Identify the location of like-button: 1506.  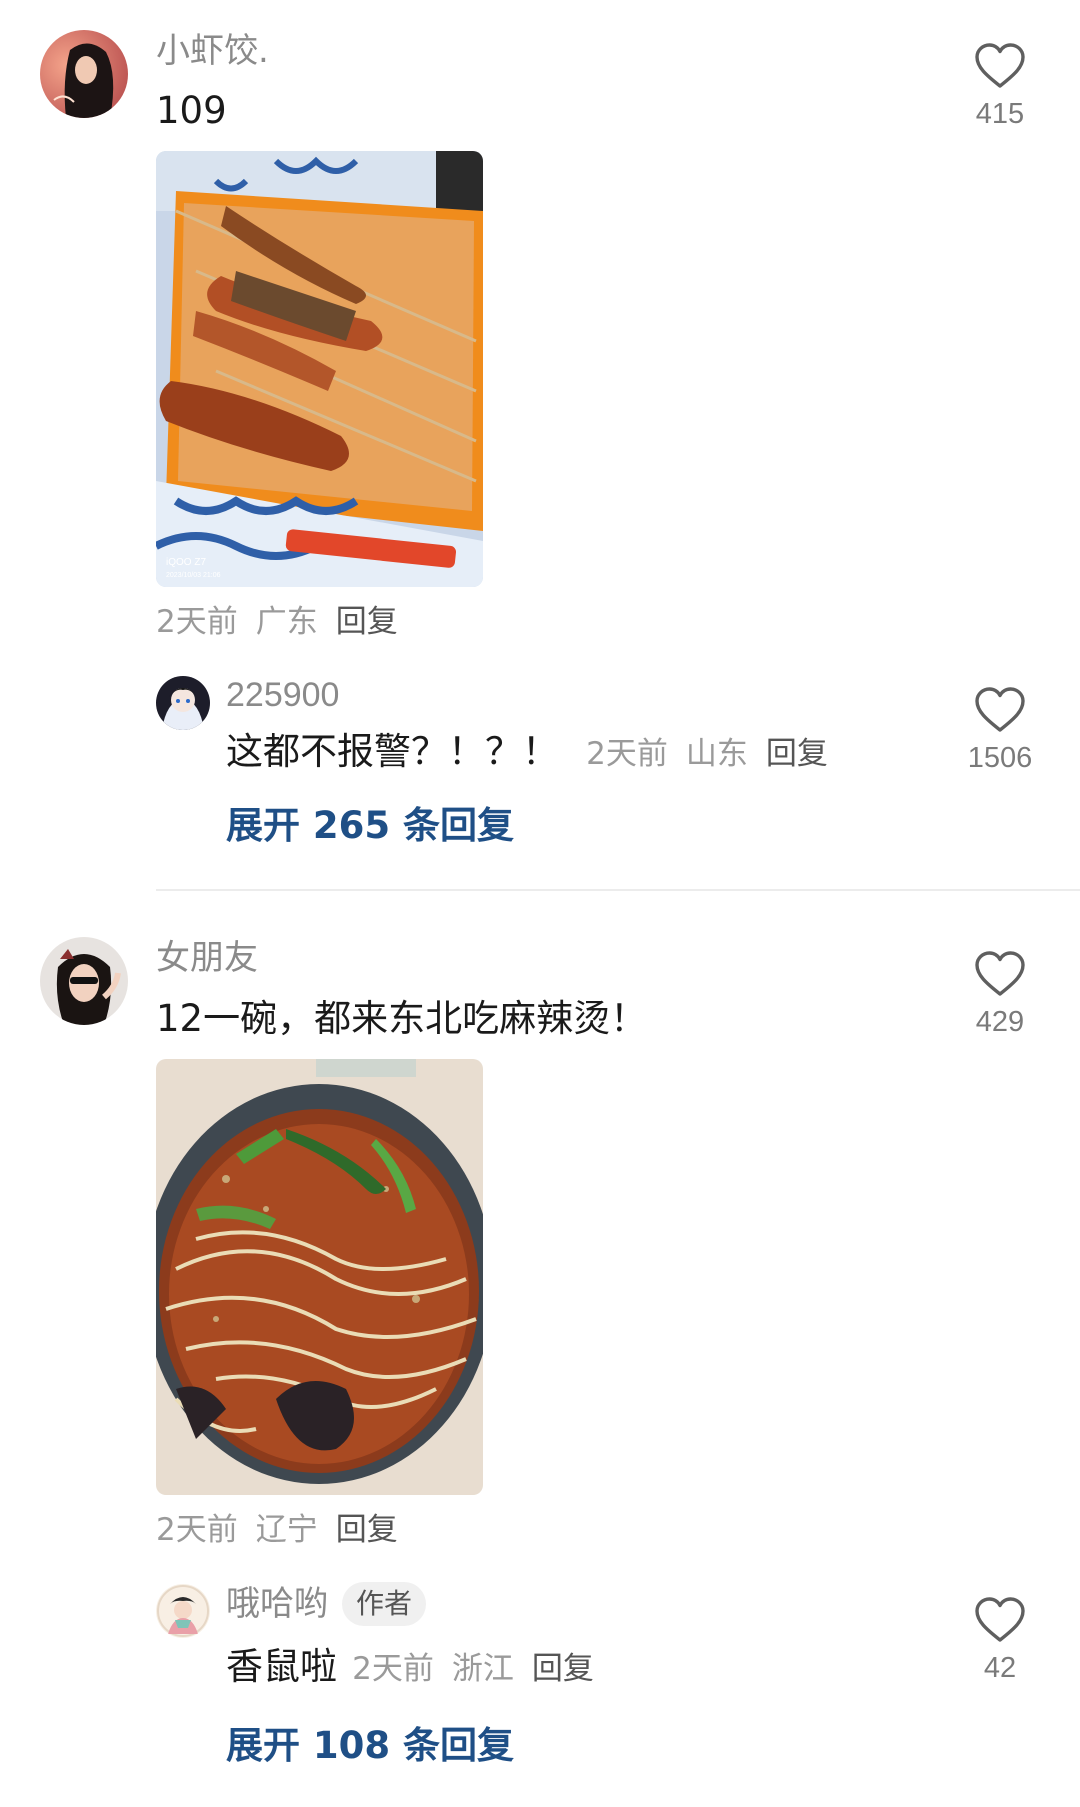
(1000, 729).